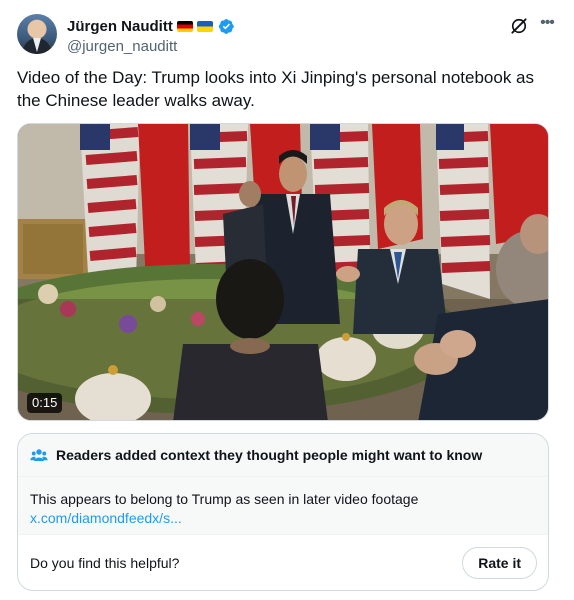  I want to click on people-icon, so click(39, 455).